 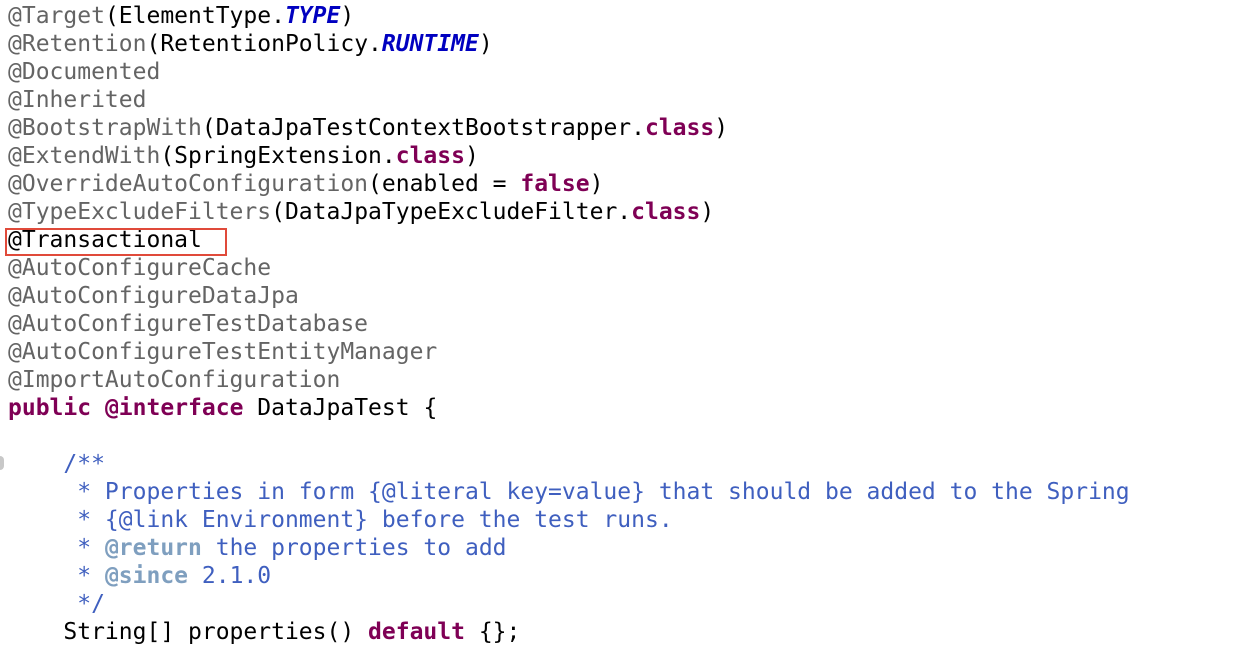 I want to click on code-token: {};, so click(x=492, y=632).